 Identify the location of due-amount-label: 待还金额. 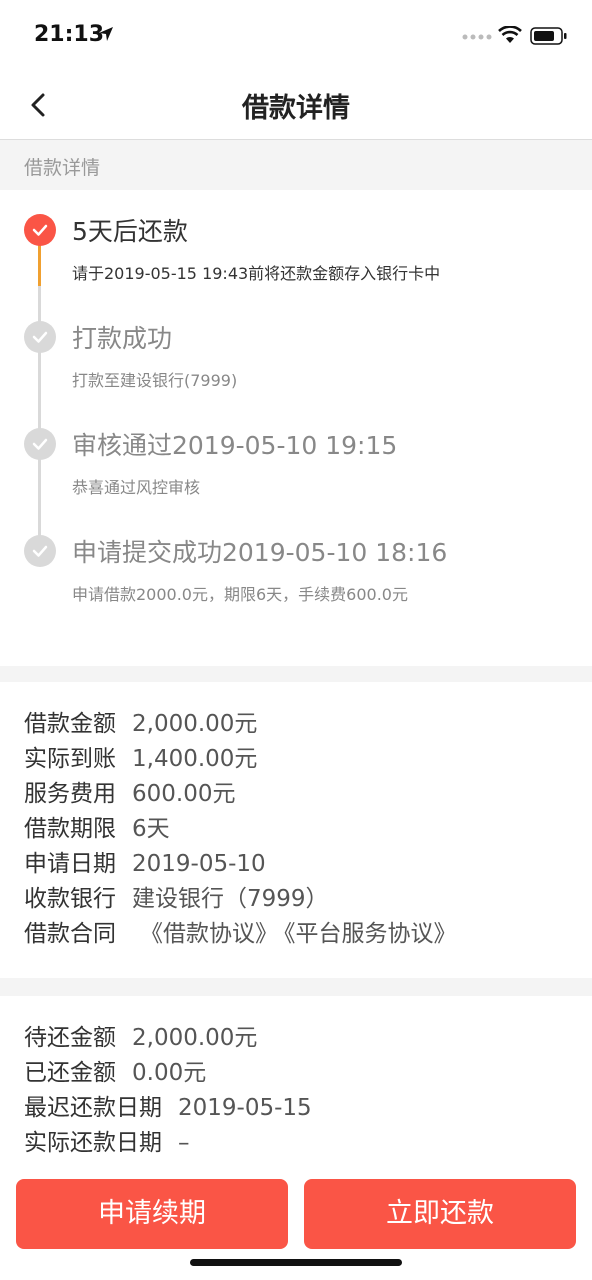
(70, 1038).